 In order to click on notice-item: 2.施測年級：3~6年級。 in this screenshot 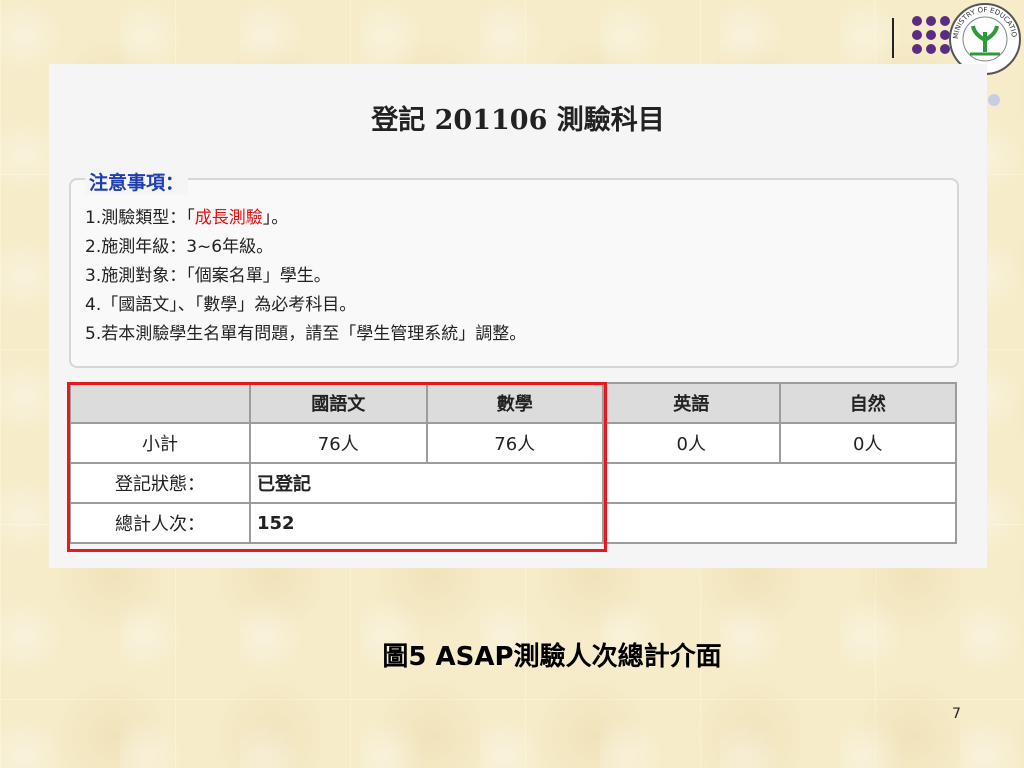, I will do `click(179, 247)`.